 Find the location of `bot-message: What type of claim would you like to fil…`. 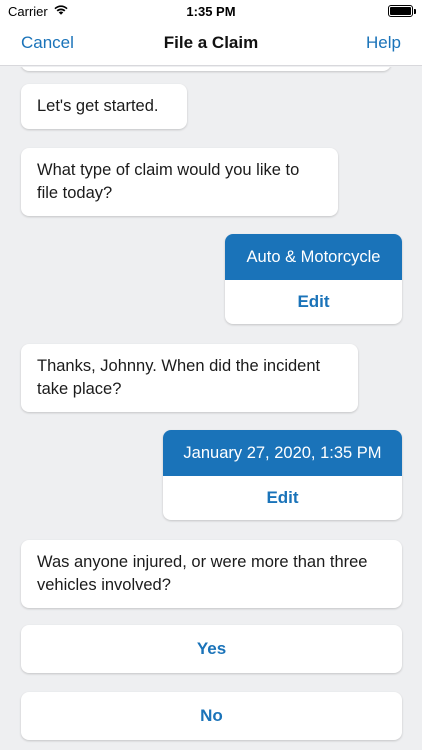

bot-message: What type of claim would you like to fil… is located at coordinates (179, 182).